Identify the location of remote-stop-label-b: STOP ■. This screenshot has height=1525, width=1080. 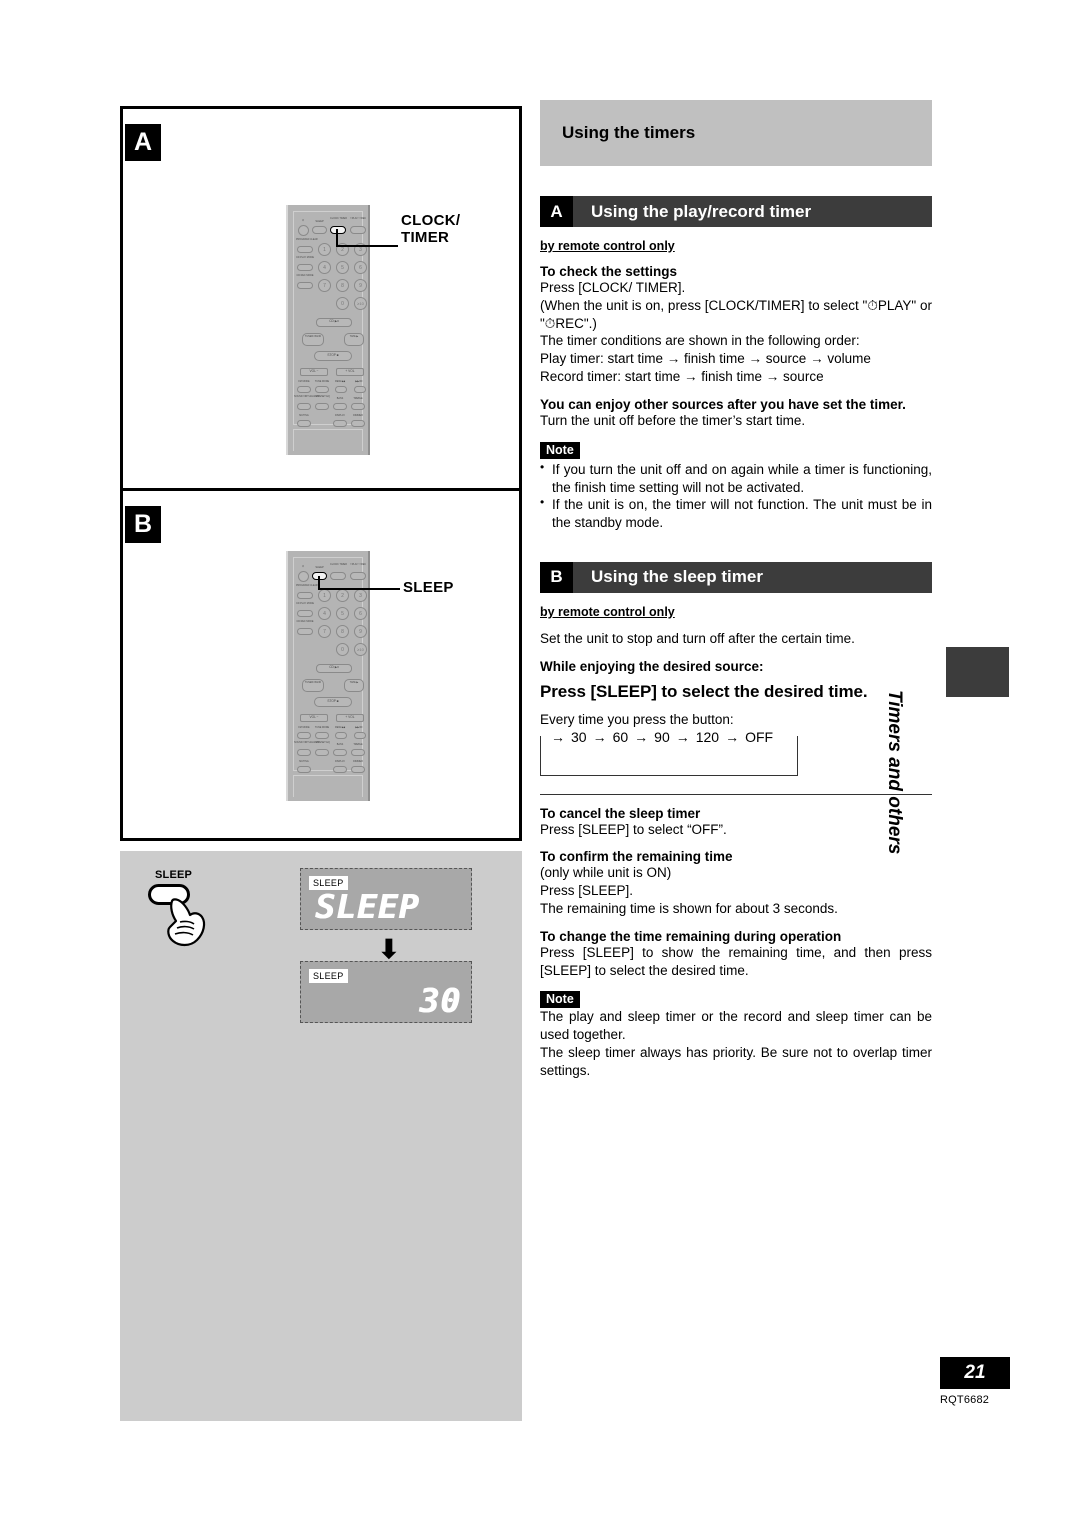
(333, 701).